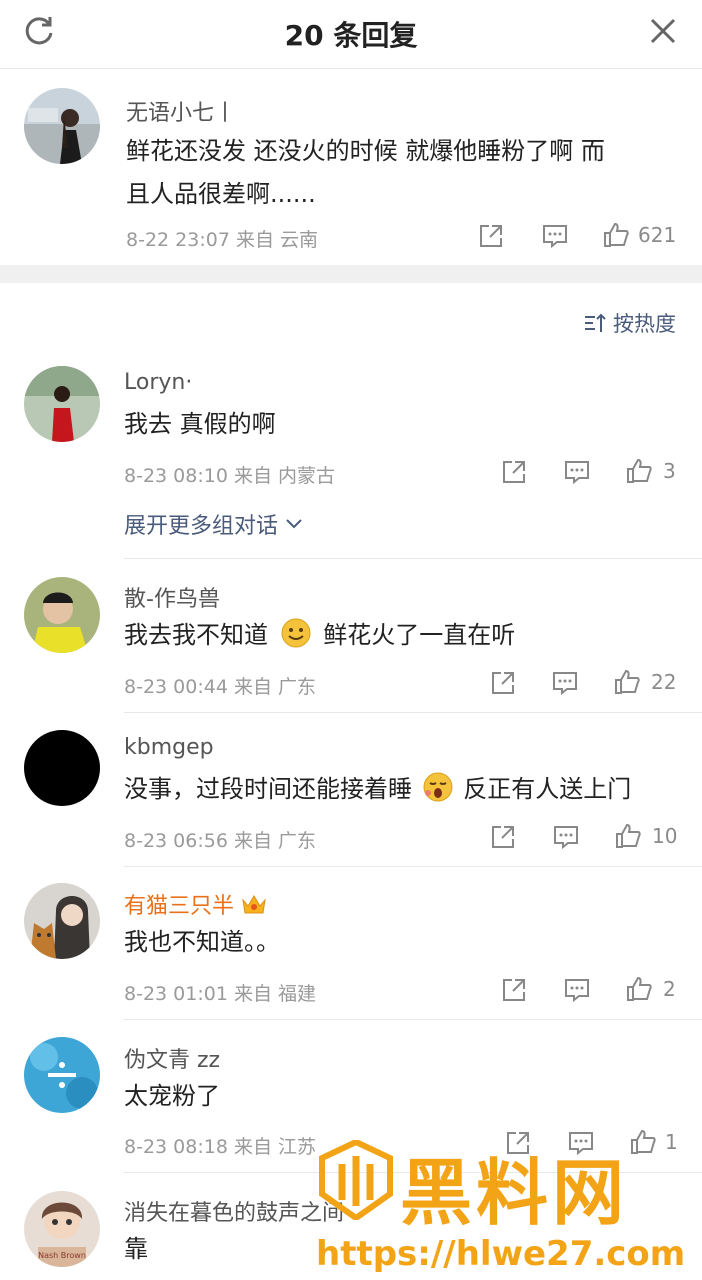 This screenshot has height=1280, width=702. Describe the element at coordinates (196, 904) in the screenshot. I see `reply-author: 有猫三只半` at that location.